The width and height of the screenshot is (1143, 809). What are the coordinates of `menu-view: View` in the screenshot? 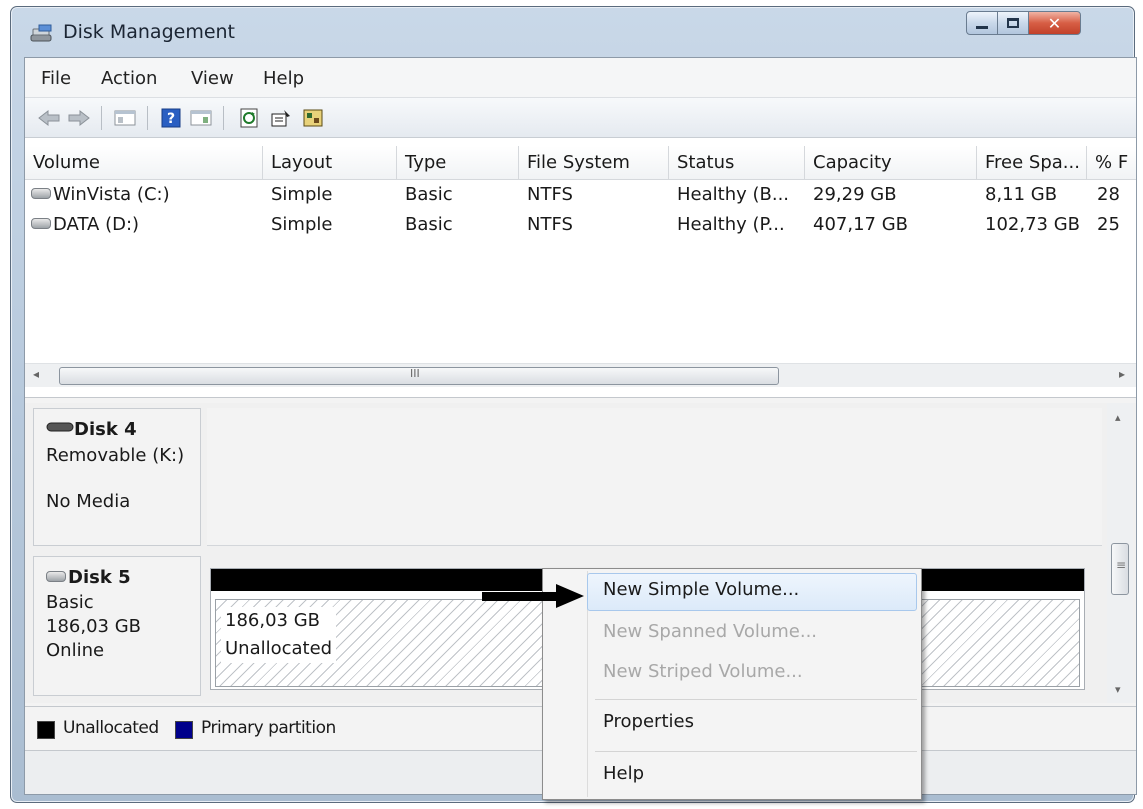 It's located at (212, 78).